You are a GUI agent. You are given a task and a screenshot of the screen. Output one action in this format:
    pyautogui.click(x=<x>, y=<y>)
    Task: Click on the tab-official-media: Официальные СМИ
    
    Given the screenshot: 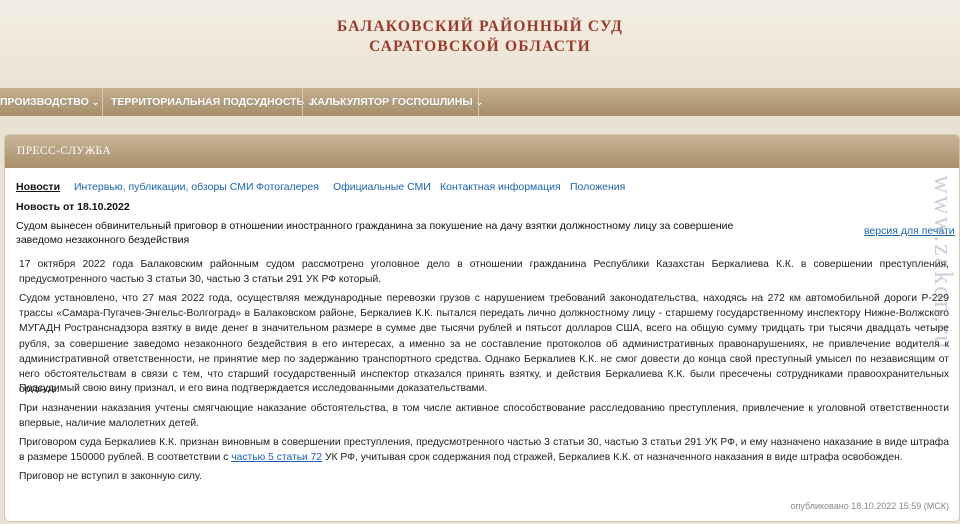 What is the action you would take?
    pyautogui.click(x=382, y=187)
    